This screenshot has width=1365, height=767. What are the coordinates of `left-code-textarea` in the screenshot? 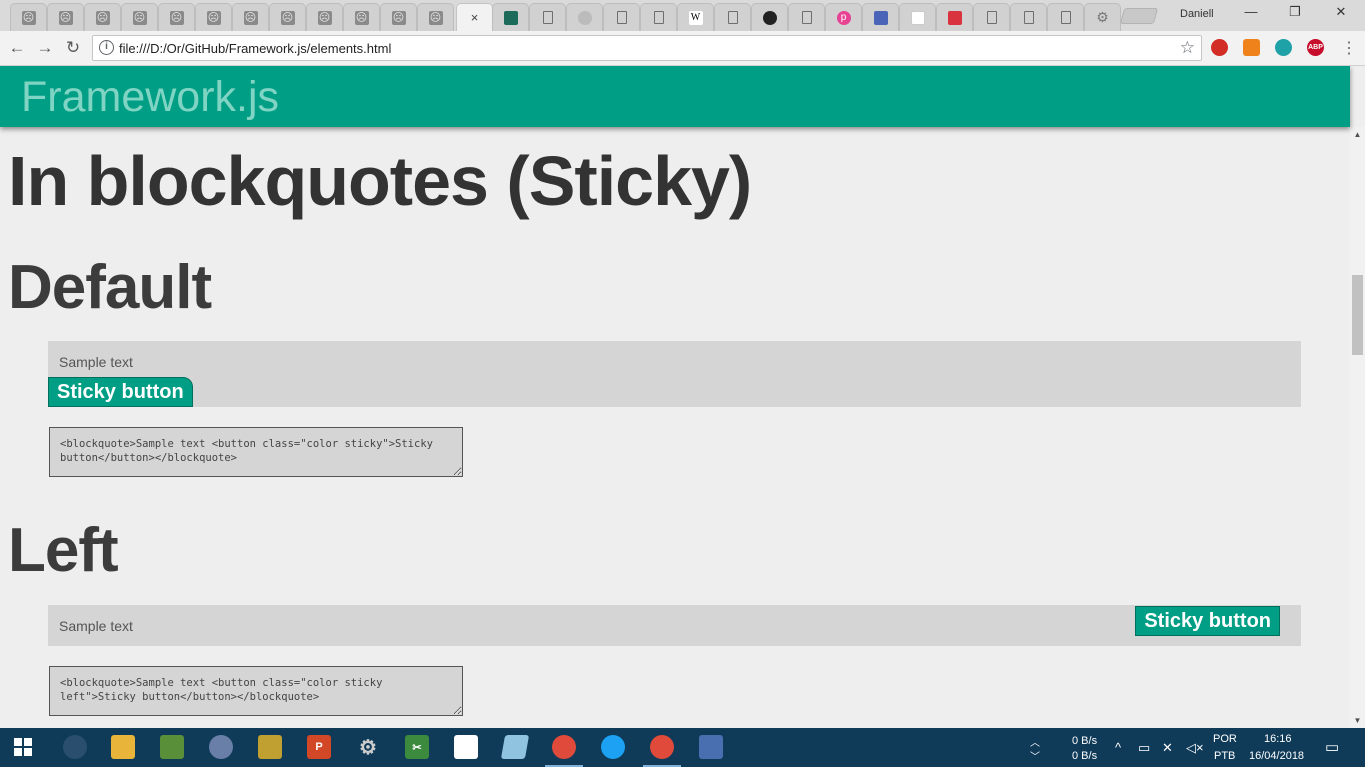 It's located at (256, 691).